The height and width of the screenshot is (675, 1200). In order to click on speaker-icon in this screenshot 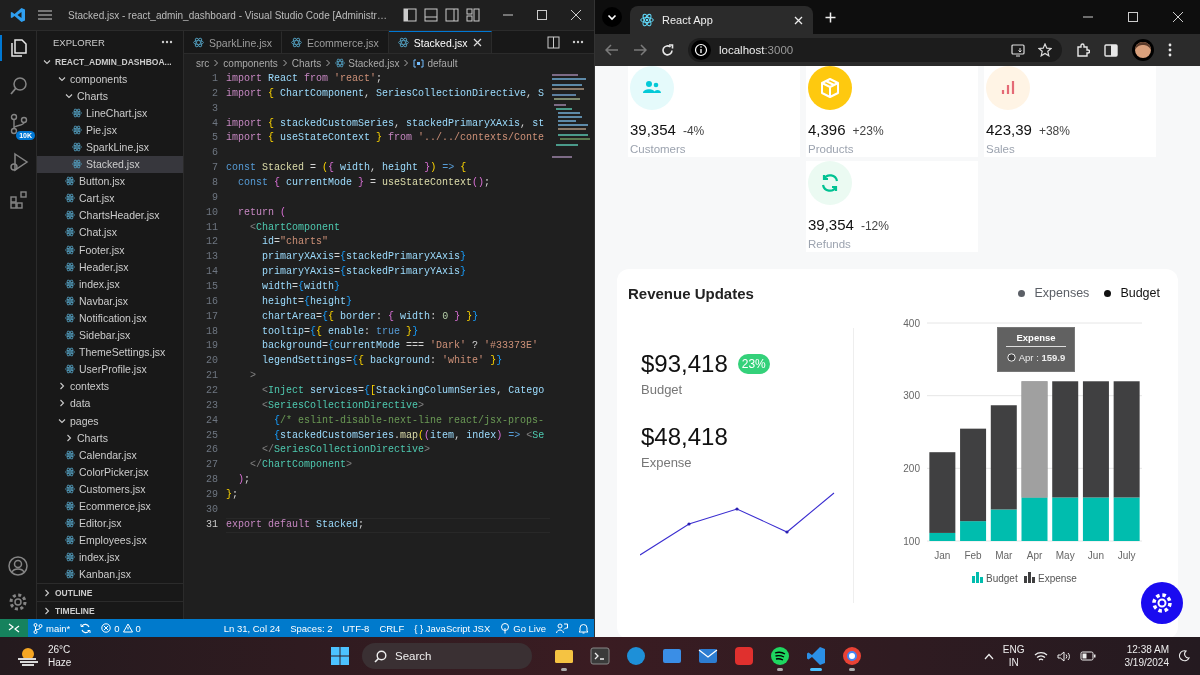, I will do `click(1063, 656)`.